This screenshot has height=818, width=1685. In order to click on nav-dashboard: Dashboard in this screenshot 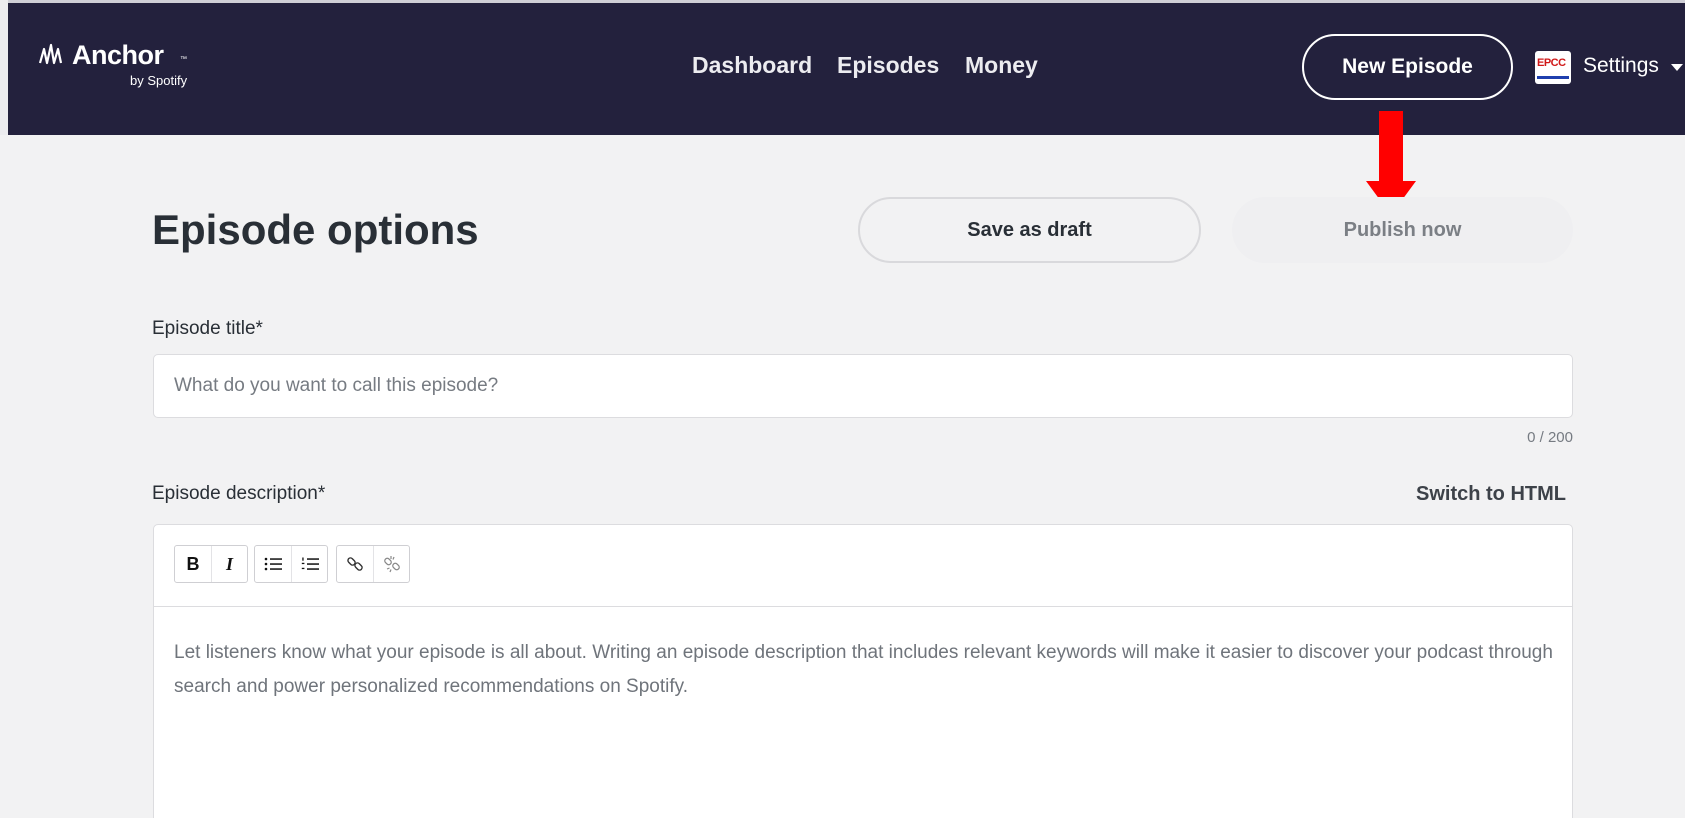, I will do `click(752, 65)`.